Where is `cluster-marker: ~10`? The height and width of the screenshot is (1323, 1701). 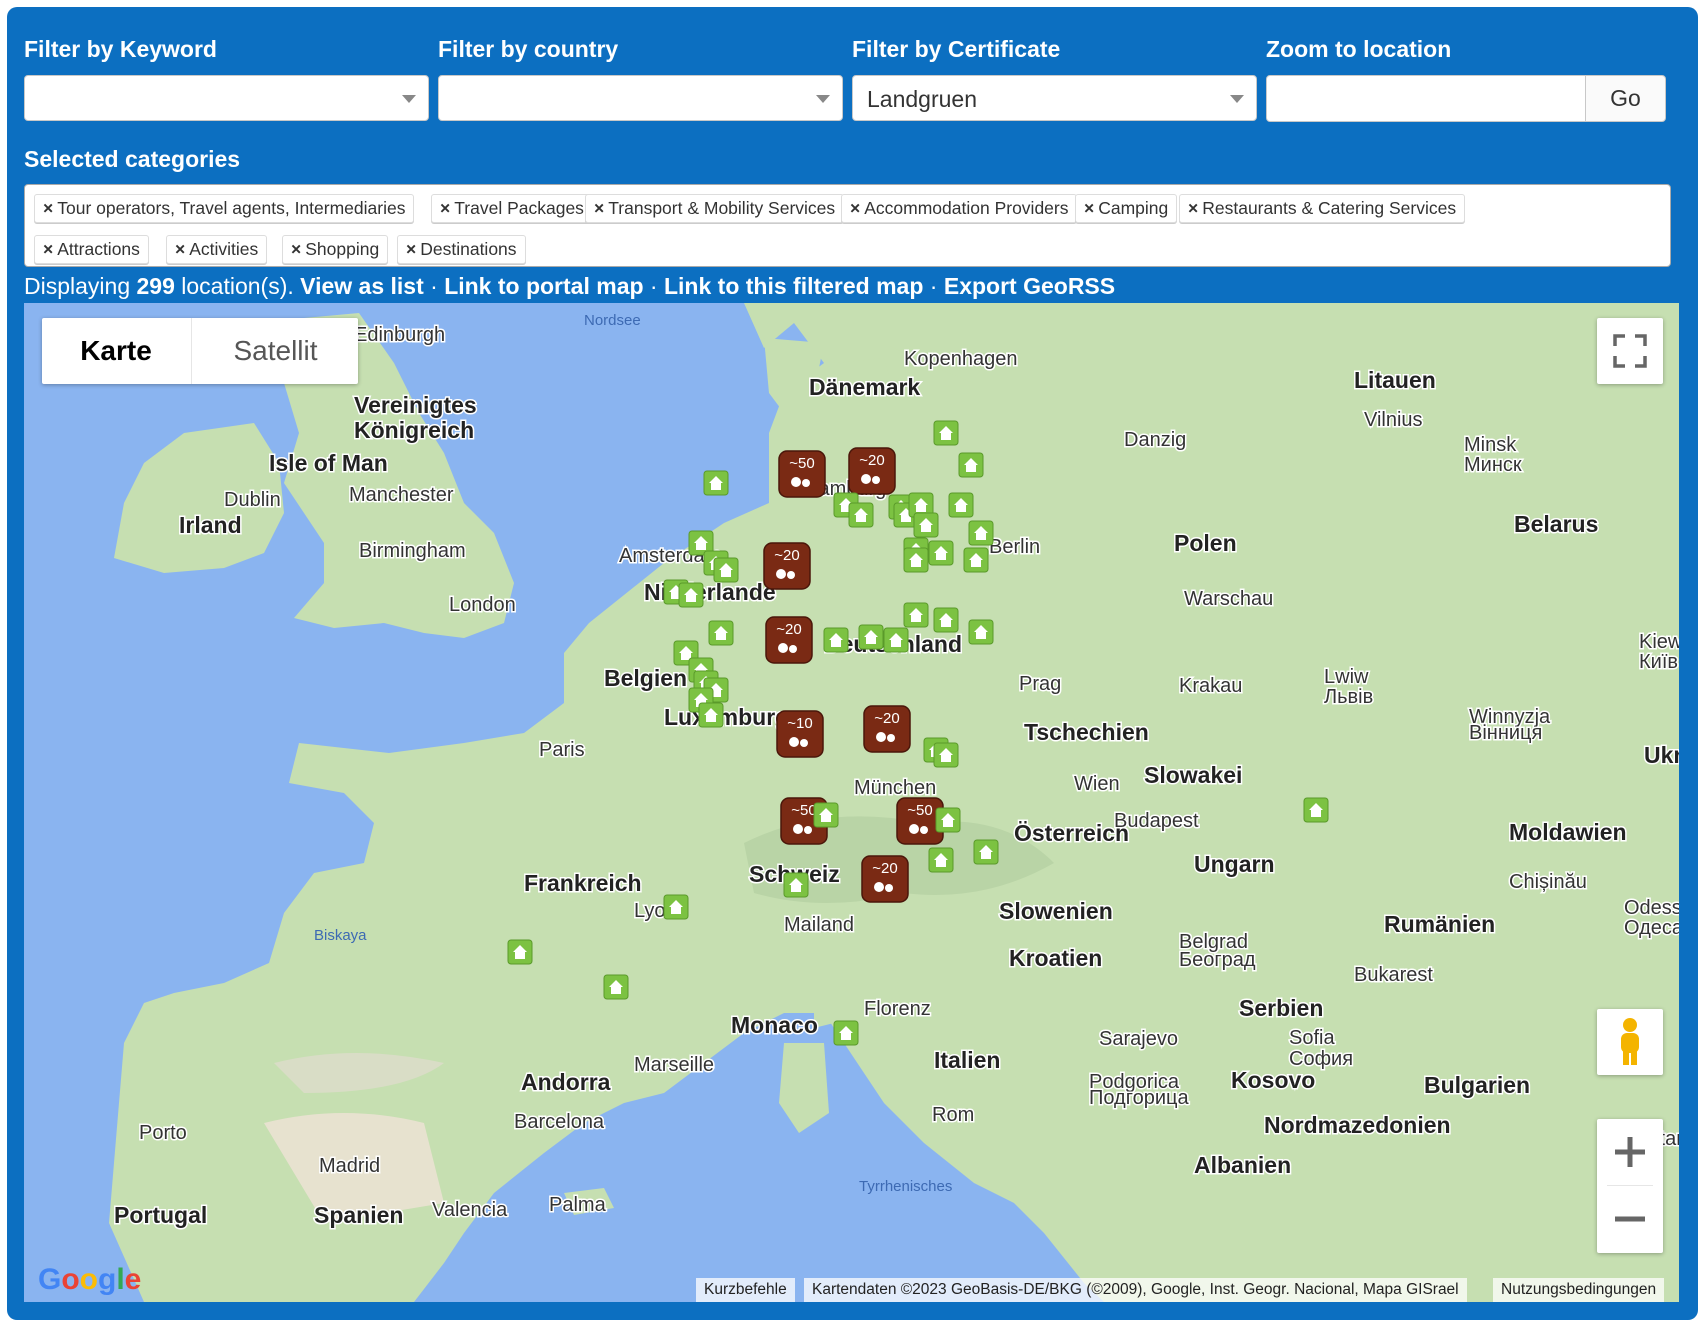
cluster-marker: ~10 is located at coordinates (800, 734).